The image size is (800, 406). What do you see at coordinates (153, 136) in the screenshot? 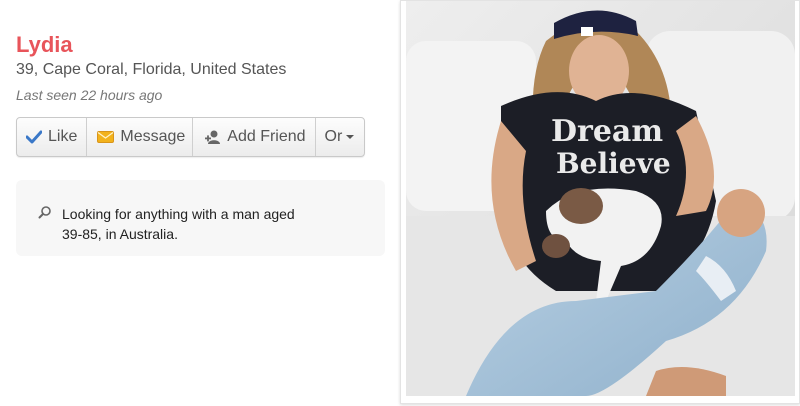
I see `message-label: Message` at bounding box center [153, 136].